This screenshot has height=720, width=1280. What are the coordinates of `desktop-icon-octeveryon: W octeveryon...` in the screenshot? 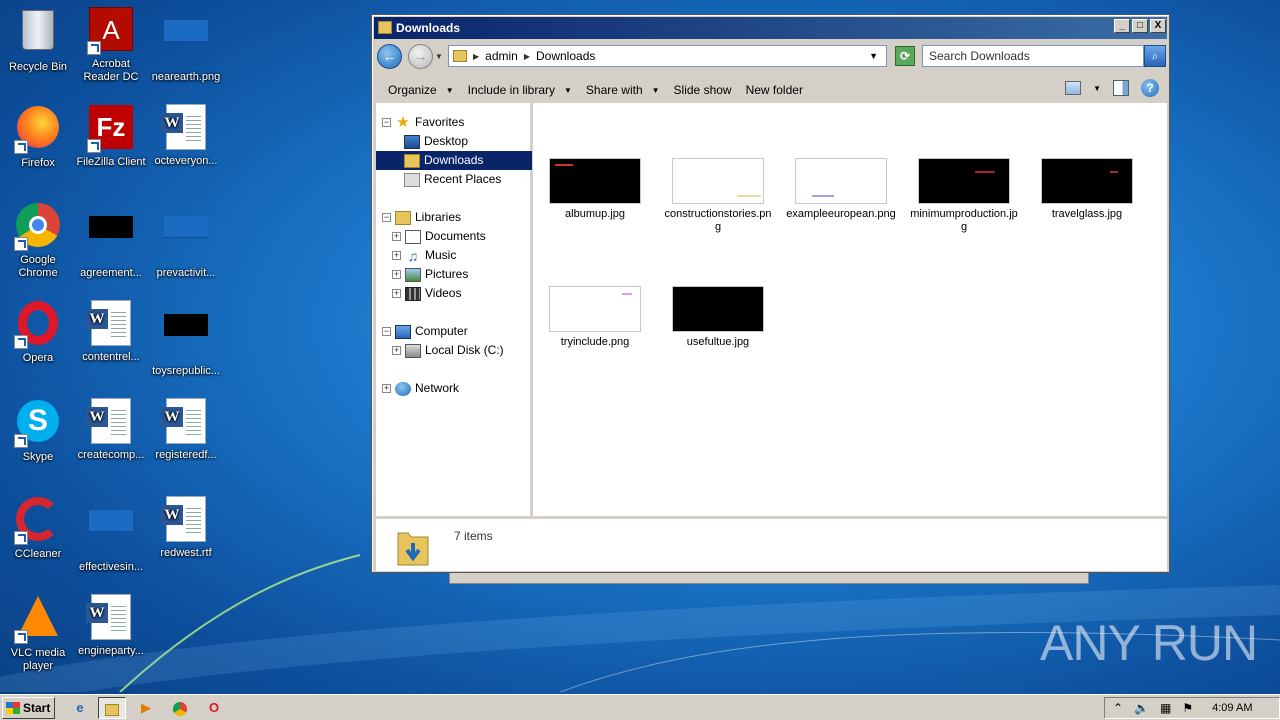 It's located at (186, 136).